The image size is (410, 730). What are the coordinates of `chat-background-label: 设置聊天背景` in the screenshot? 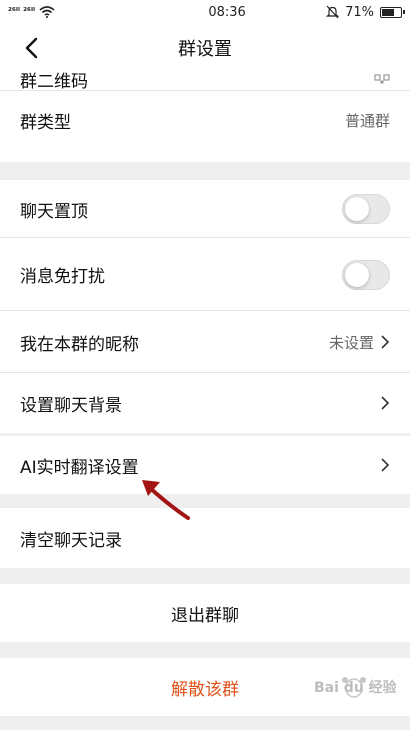 It's located at (71, 405).